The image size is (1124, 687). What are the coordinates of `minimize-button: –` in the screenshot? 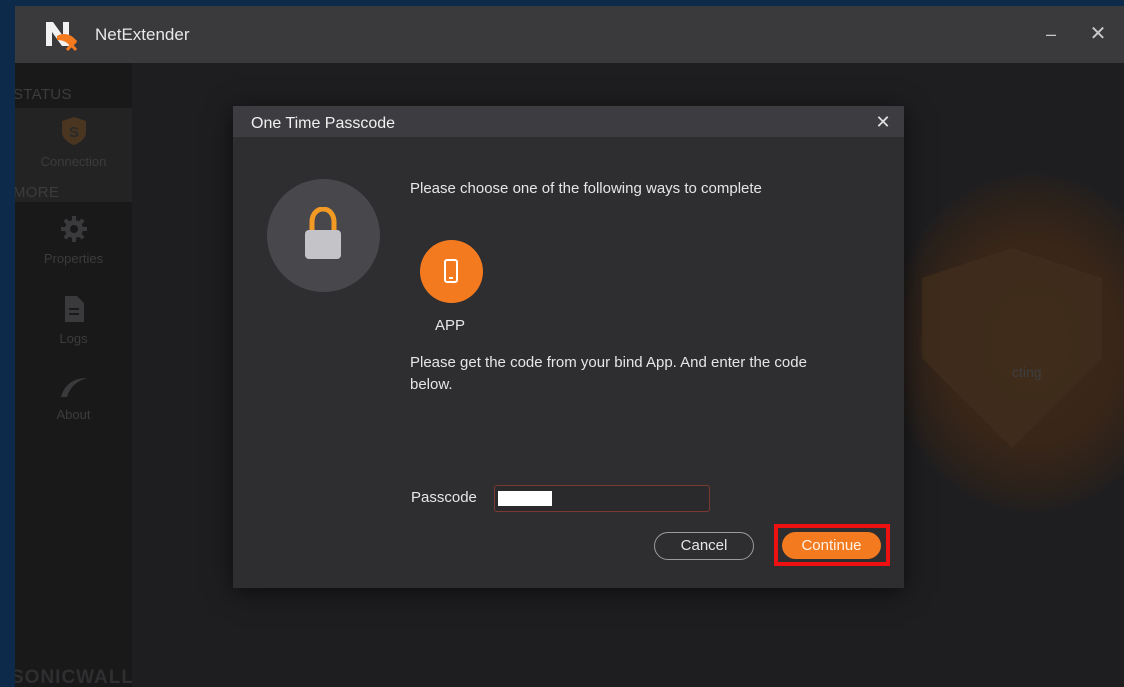 It's located at (1051, 34).